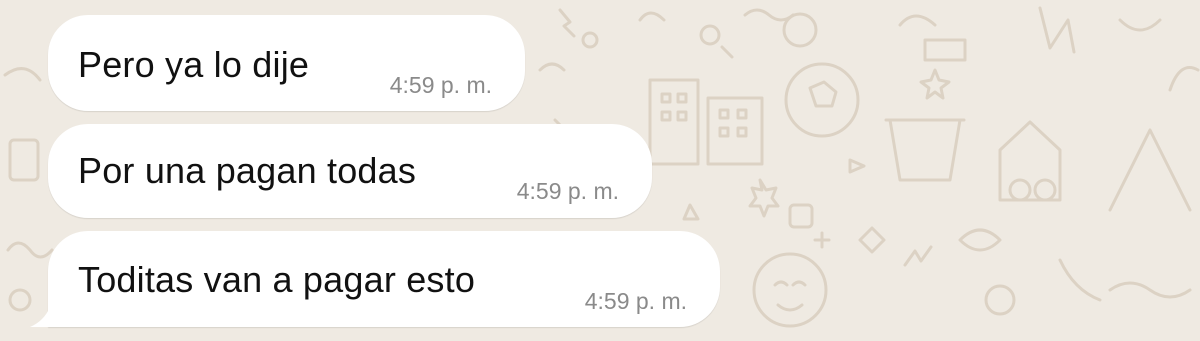 The width and height of the screenshot is (1200, 341). I want to click on message-text: Pero ya lo dije, so click(194, 64).